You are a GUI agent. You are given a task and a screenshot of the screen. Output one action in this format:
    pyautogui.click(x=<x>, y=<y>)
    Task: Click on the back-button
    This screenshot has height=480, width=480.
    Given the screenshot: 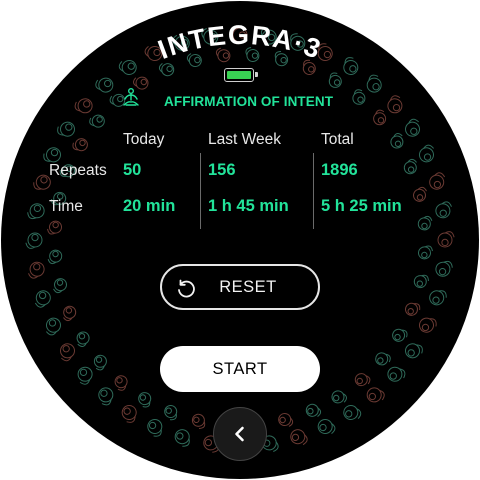 What is the action you would take?
    pyautogui.click(x=240, y=434)
    